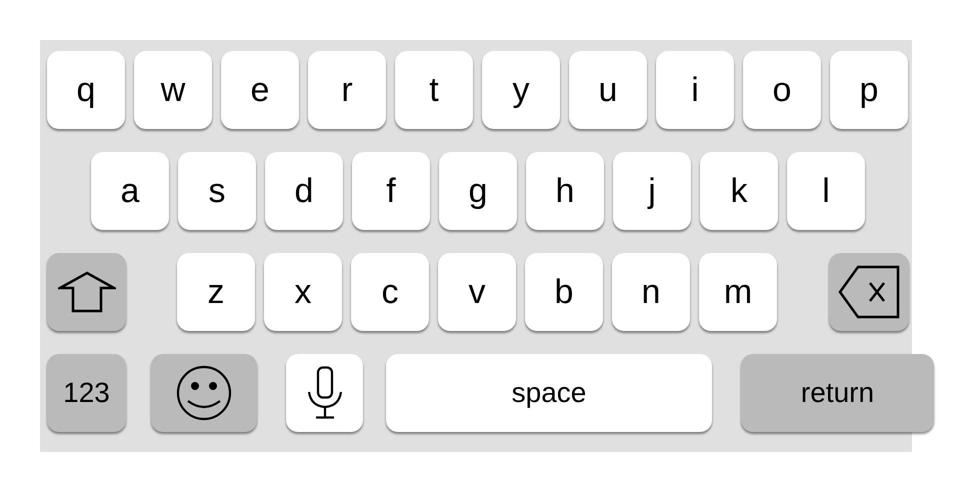  What do you see at coordinates (652, 191) in the screenshot?
I see `letter-key: j` at bounding box center [652, 191].